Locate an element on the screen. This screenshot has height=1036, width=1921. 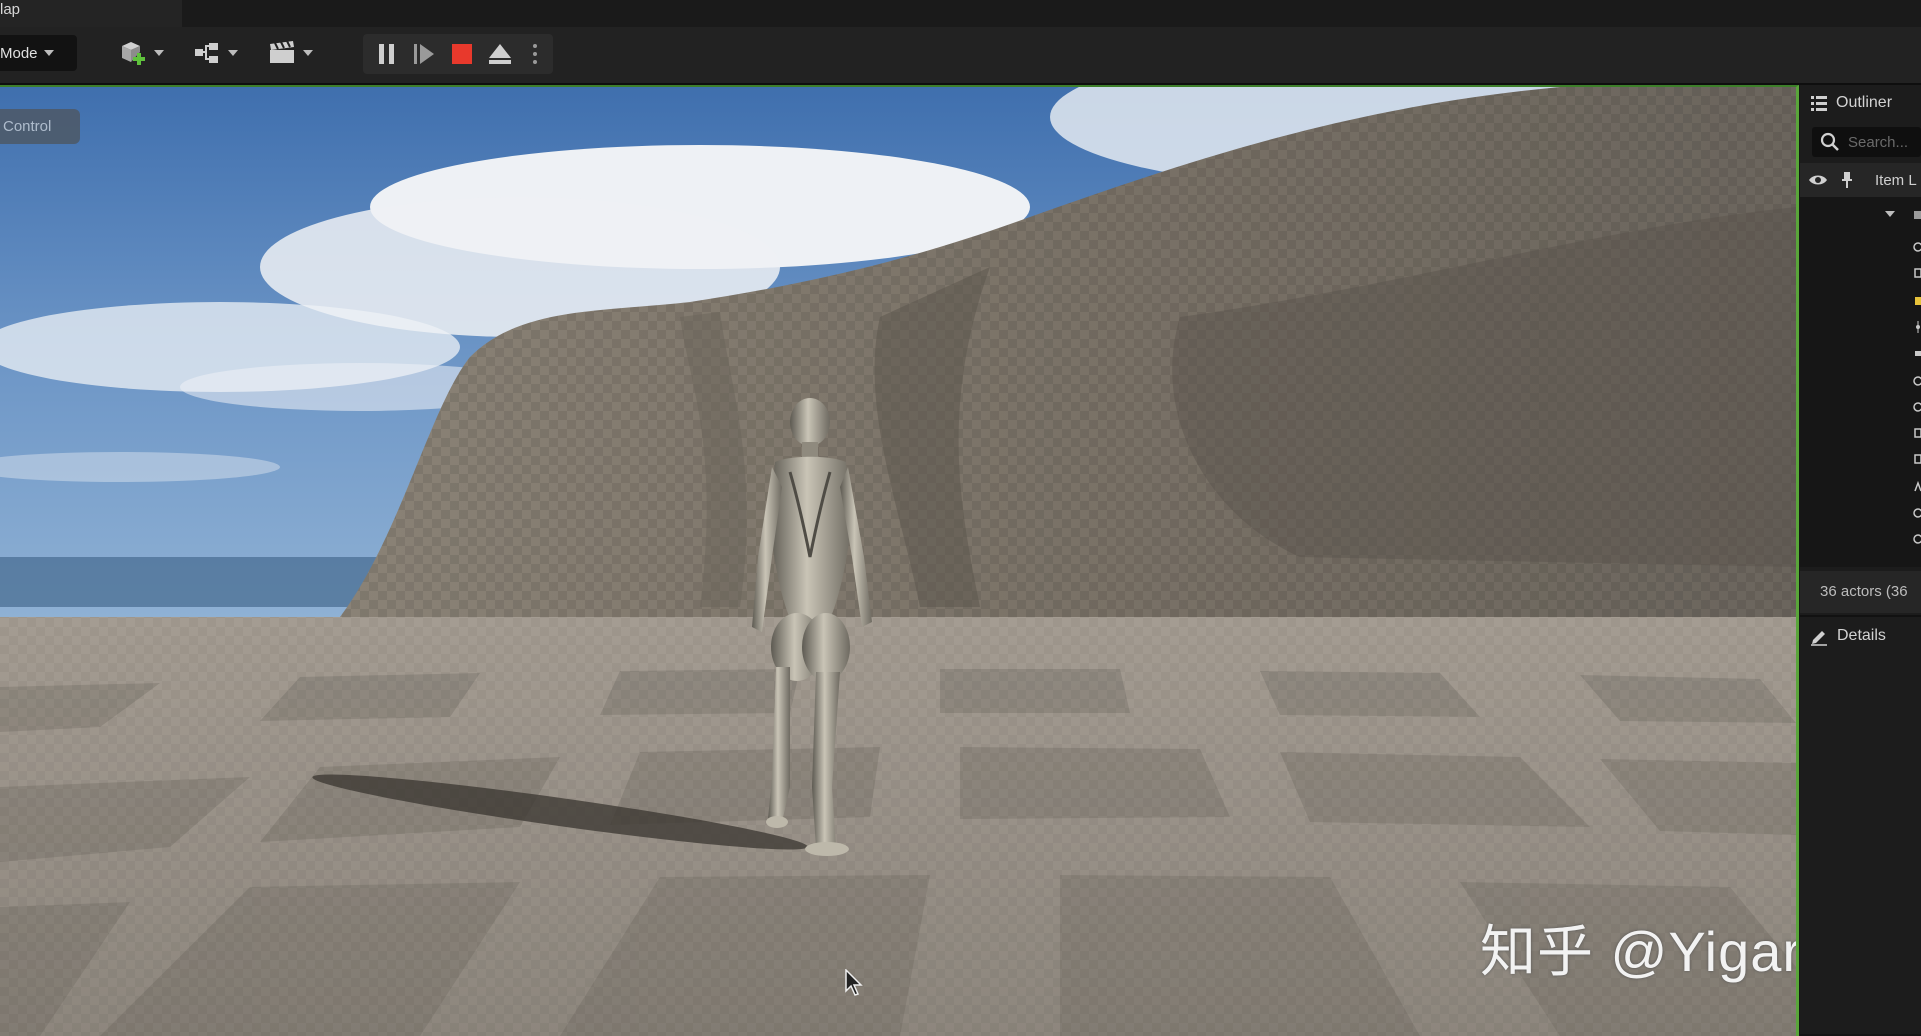
eye-icon is located at coordinates (1818, 180).